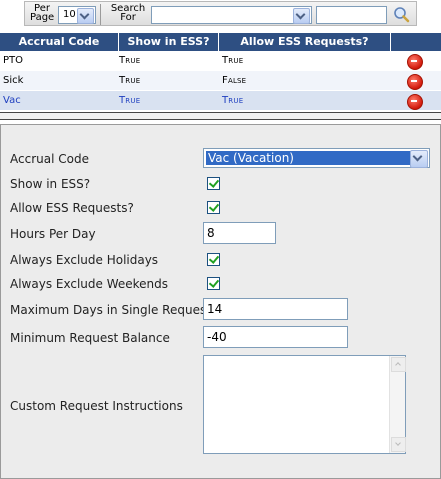 Image resolution: width=441 pixels, height=479 pixels. What do you see at coordinates (220, 61) in the screenshot?
I see `table-row: PTO True True` at bounding box center [220, 61].